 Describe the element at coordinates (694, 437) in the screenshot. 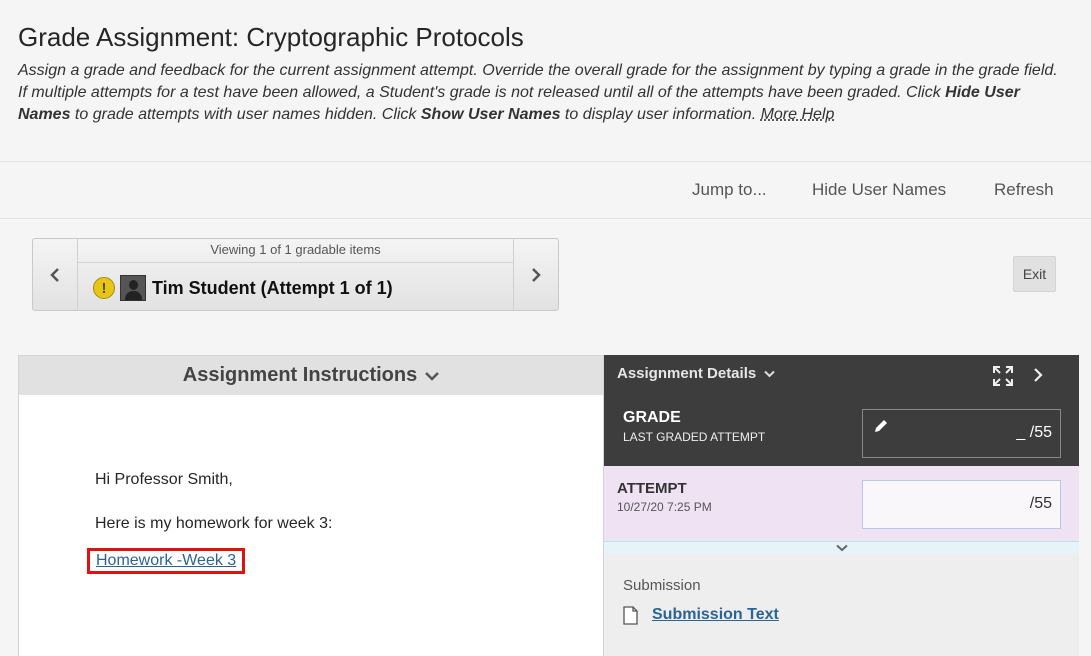

I see `grade-sublabel: LAST GRADED ATTEMPT` at that location.